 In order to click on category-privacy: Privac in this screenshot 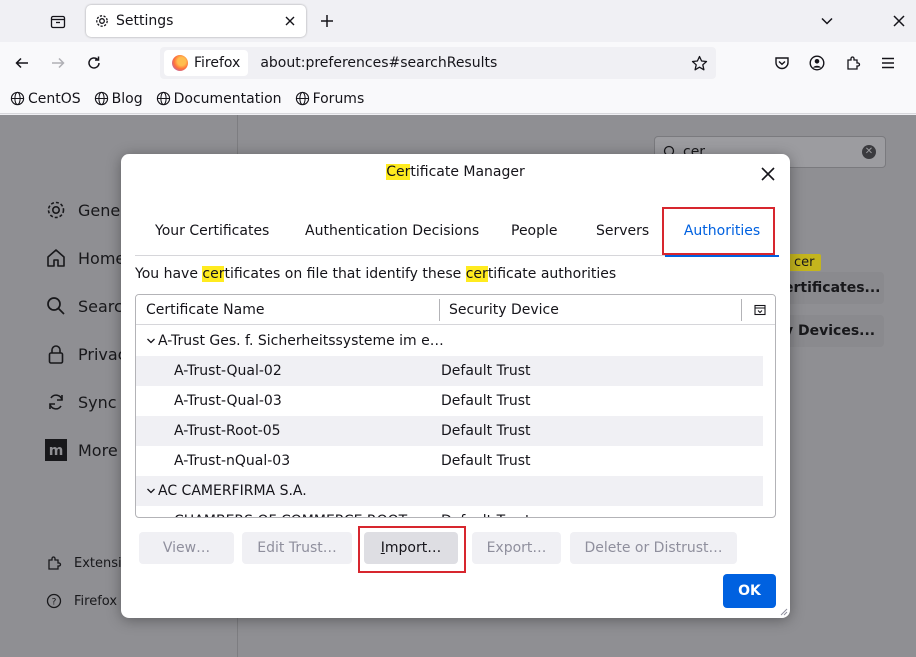, I will do `click(85, 354)`.